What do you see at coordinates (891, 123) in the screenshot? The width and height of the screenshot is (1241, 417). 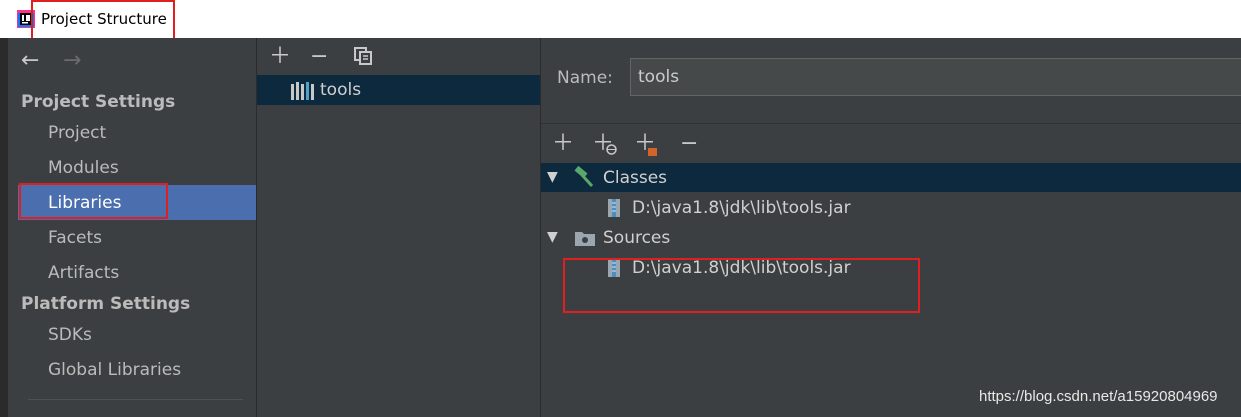 I see `details-separator` at bounding box center [891, 123].